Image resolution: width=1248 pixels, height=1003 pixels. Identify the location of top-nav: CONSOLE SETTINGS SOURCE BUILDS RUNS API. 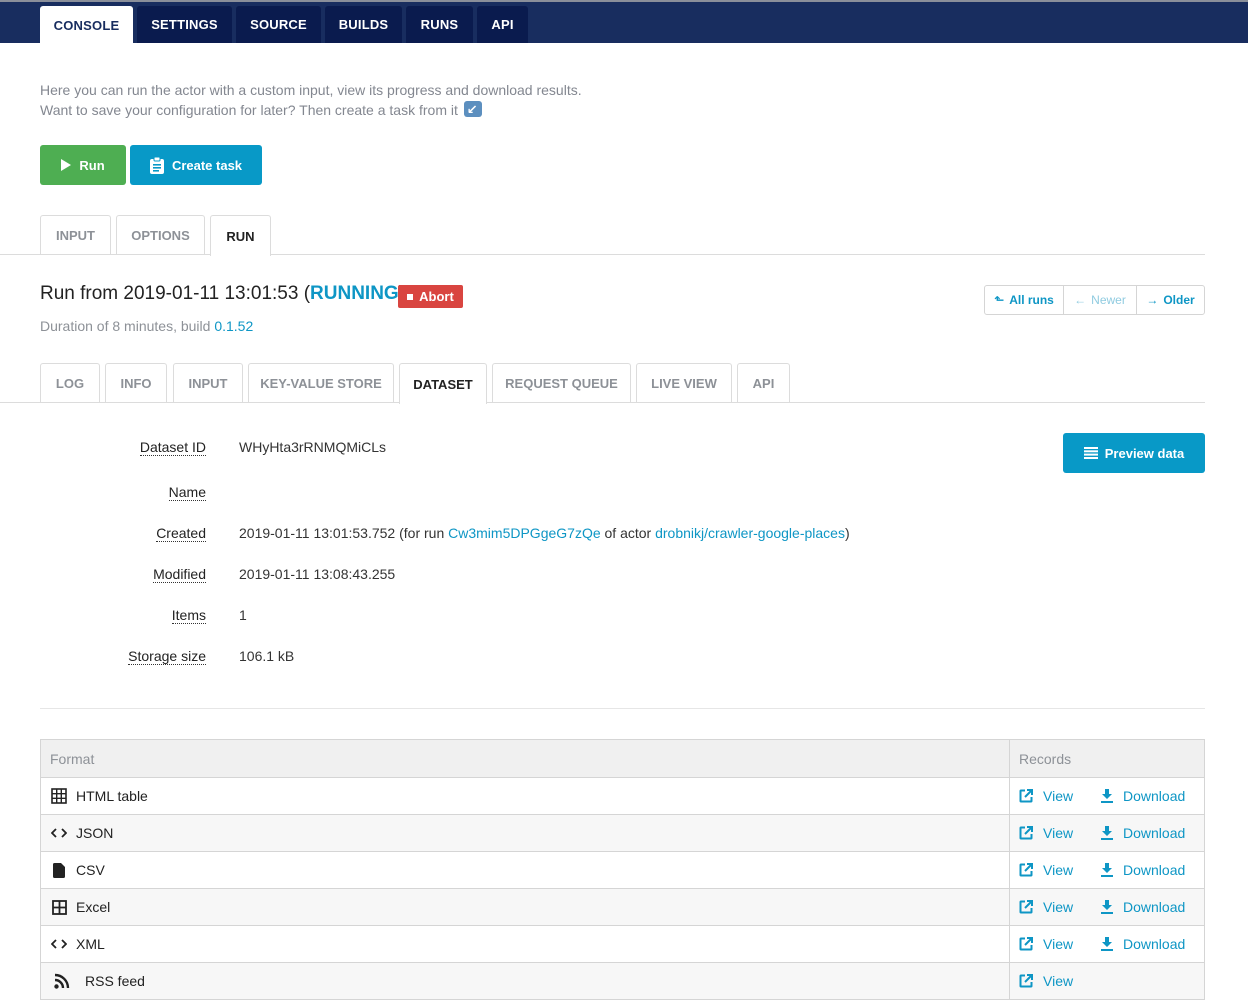
(624, 22).